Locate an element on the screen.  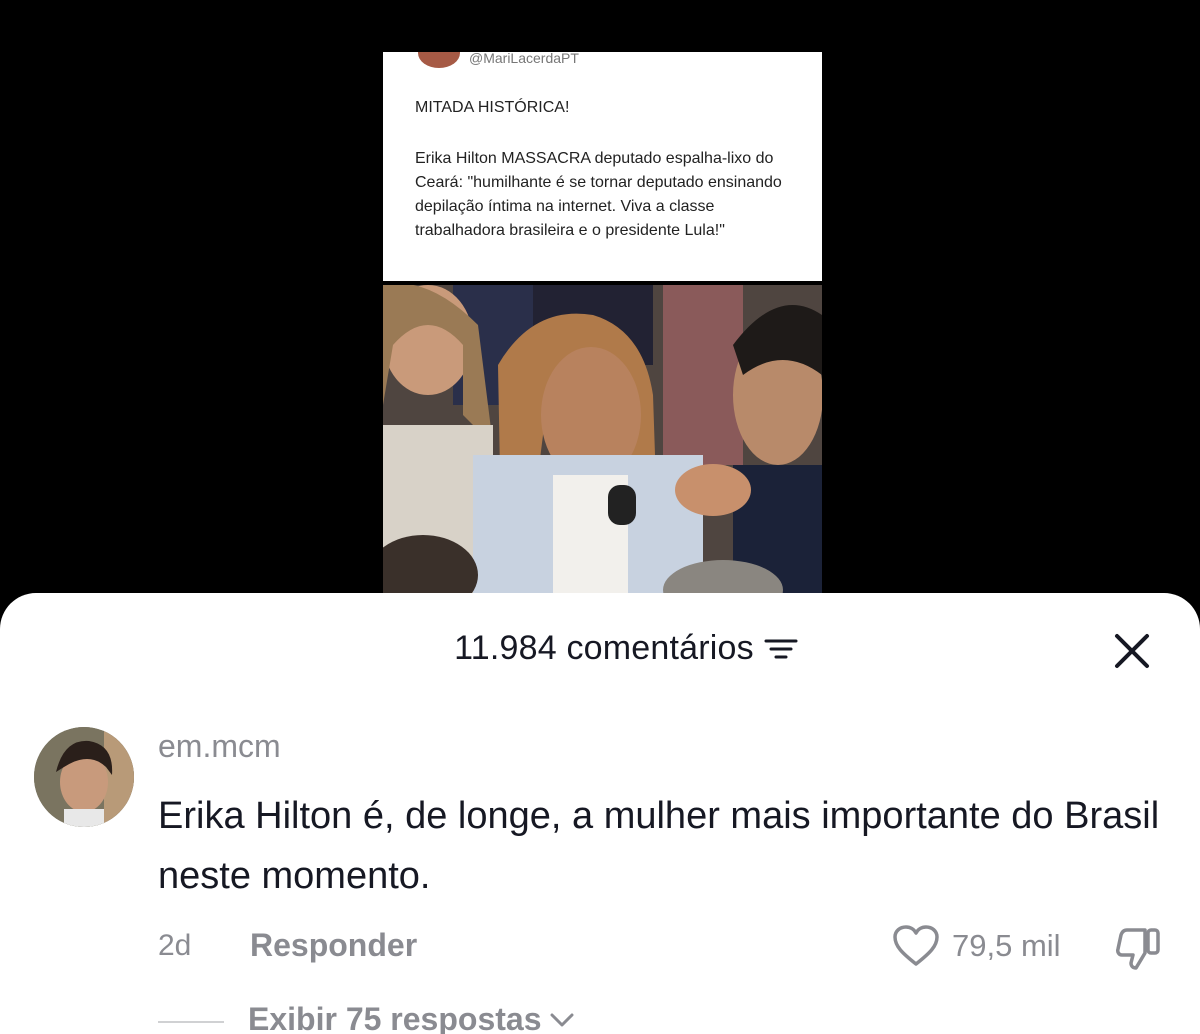
view-replies-label: Exibir 75 respostas is located at coordinates (395, 1017).